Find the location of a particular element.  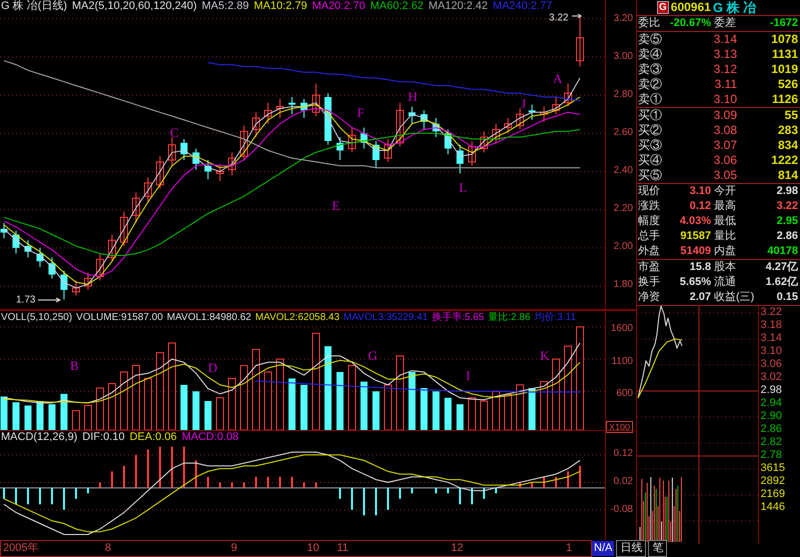

axis-label: 3.10 is located at coordinates (771, 351).